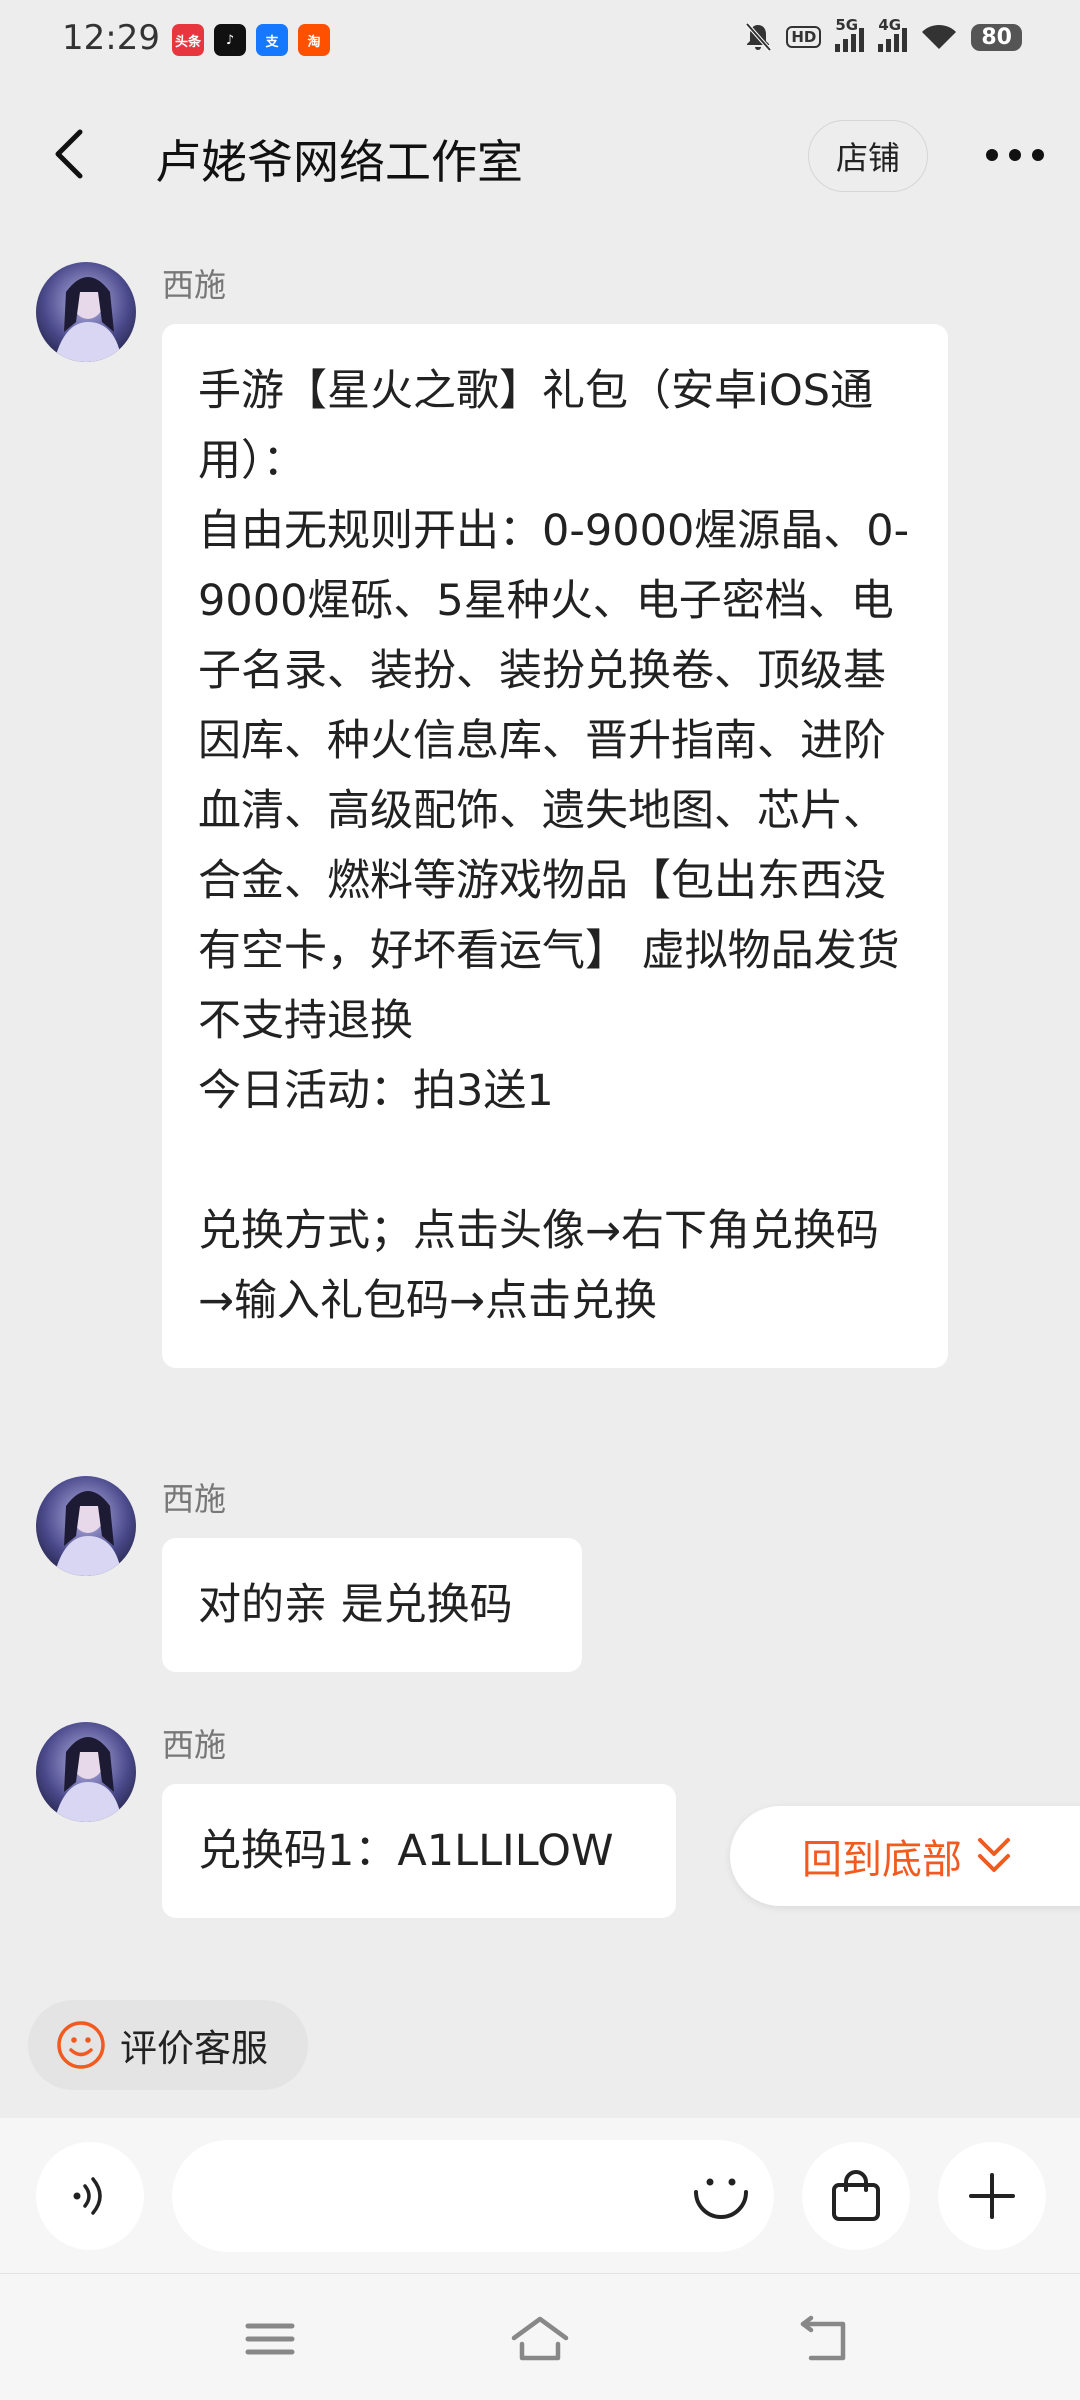  Describe the element at coordinates (419, 1851) in the screenshot. I see `message-bubble: 兑换码1：A1LLILOW` at that location.